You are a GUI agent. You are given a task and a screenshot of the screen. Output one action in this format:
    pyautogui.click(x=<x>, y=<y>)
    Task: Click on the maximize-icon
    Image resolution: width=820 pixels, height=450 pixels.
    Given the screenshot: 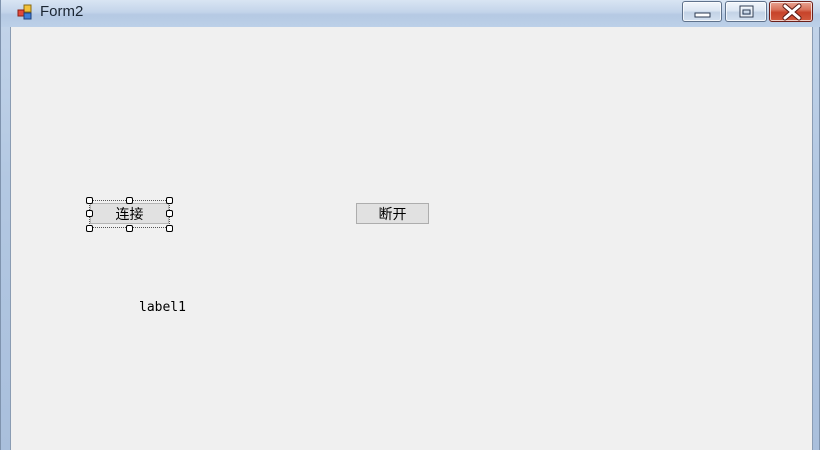 What is the action you would take?
    pyautogui.click(x=746, y=11)
    